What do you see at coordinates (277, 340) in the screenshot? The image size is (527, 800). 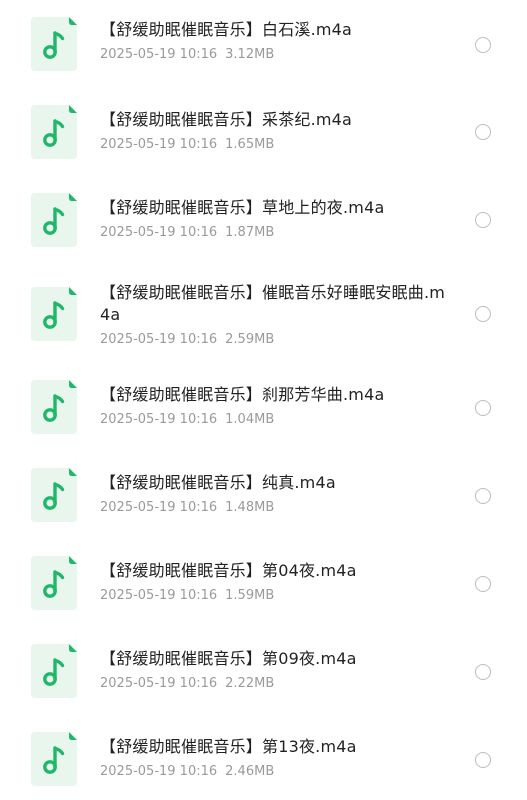 I see `file-meta: 2025-05-19 10:16 2.59MB` at bounding box center [277, 340].